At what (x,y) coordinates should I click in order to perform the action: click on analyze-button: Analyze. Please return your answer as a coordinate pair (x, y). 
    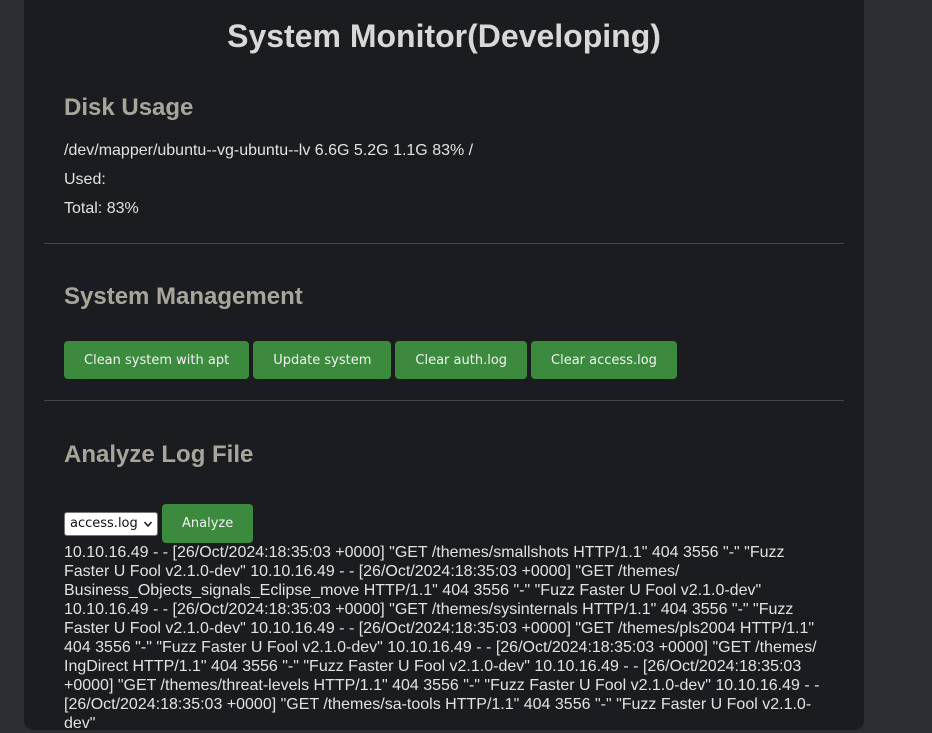
    Looking at the image, I should click on (208, 523).